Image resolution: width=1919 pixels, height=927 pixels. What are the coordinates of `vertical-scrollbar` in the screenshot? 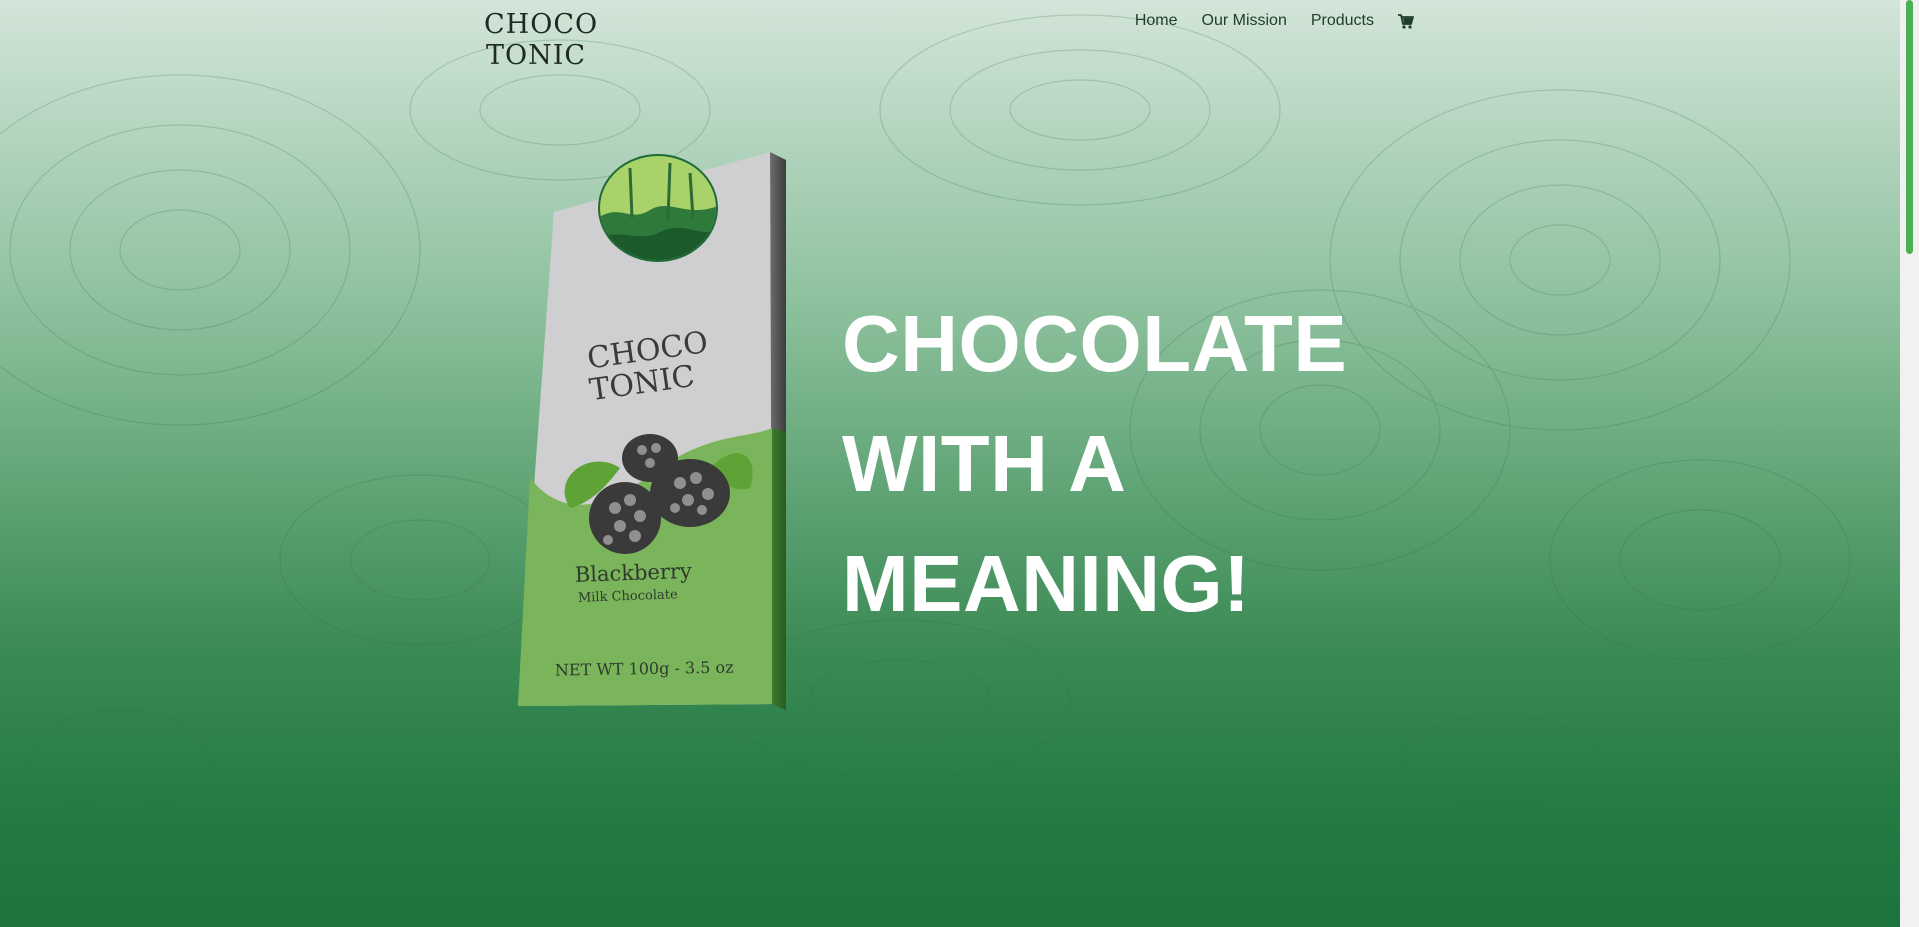 It's located at (1909, 463).